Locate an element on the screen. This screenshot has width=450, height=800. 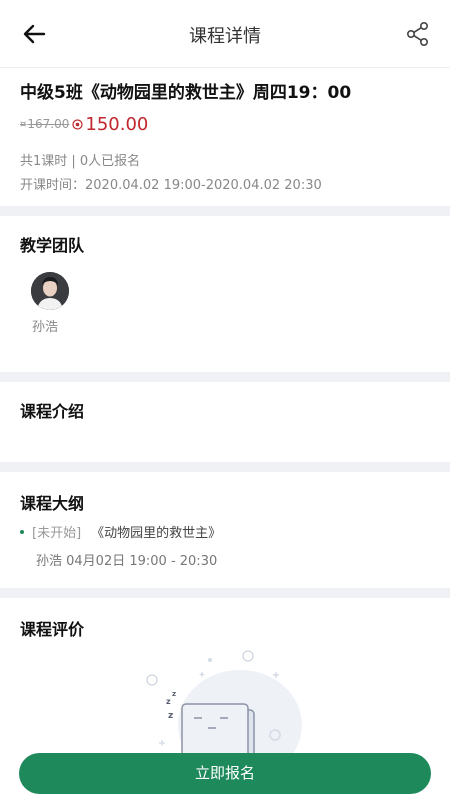
lesson-status: [未开始] is located at coordinates (57, 533).